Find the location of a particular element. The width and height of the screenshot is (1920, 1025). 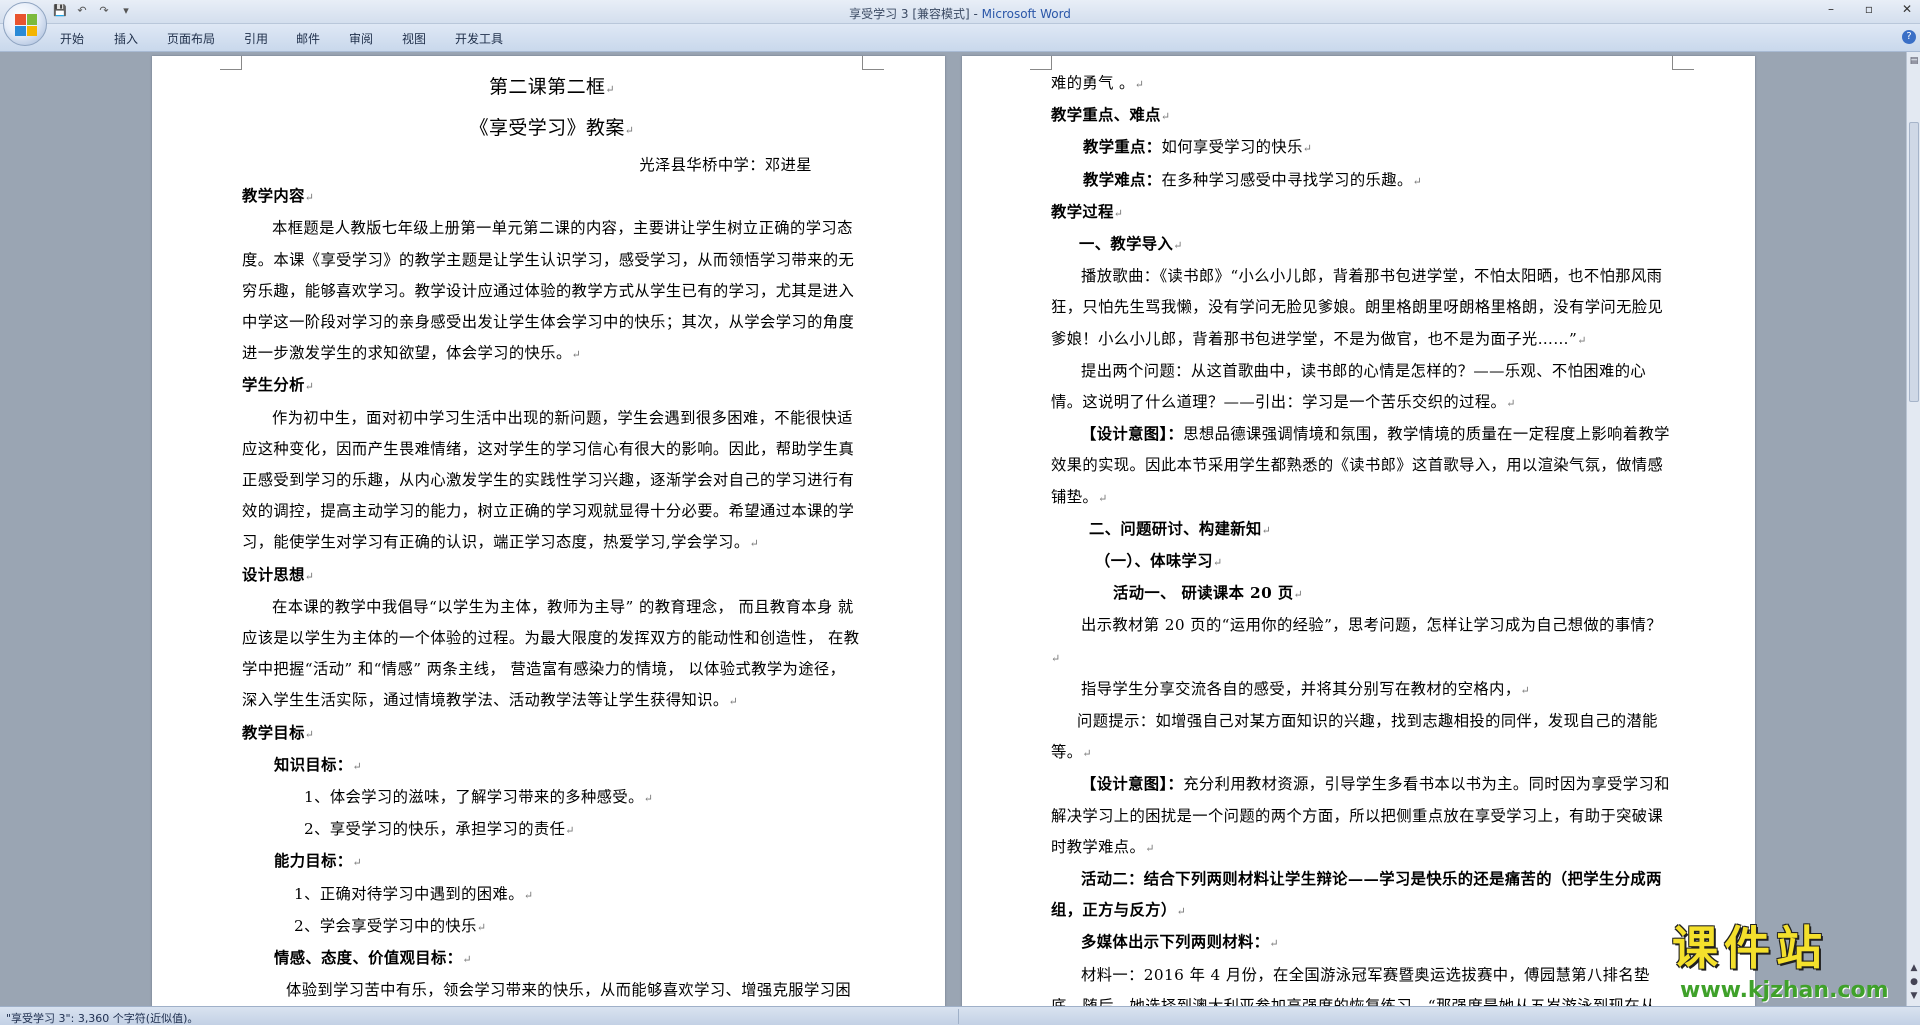

heading-media-text: 多媒体出示下列两则材料： is located at coordinates (1175, 942).